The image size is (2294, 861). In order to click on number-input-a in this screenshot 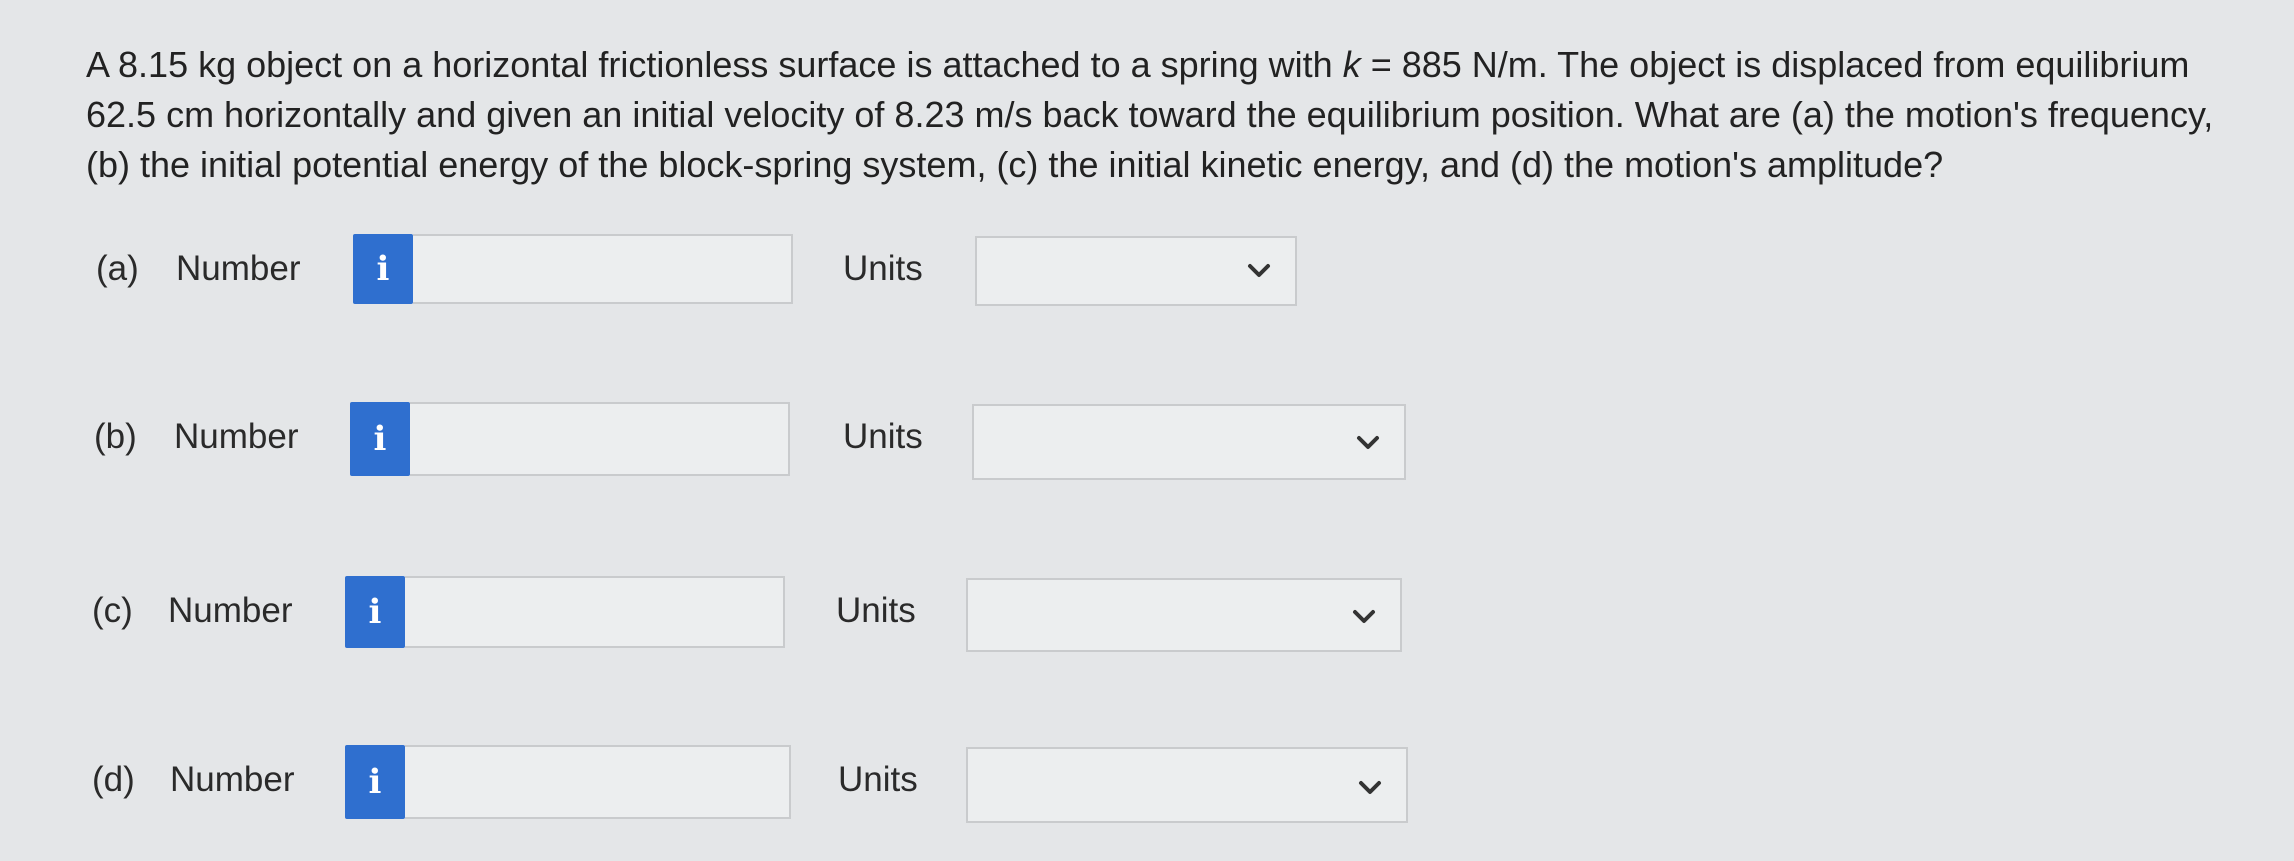, I will do `click(603, 269)`.